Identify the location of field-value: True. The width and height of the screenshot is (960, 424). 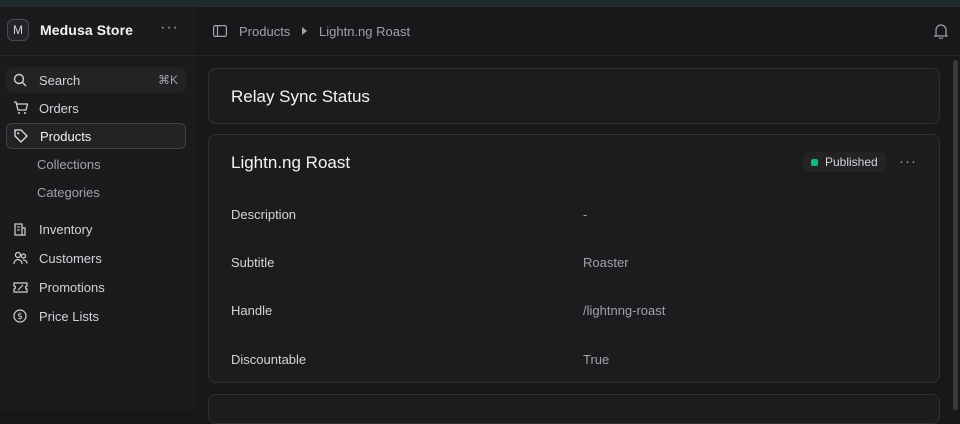
(596, 359).